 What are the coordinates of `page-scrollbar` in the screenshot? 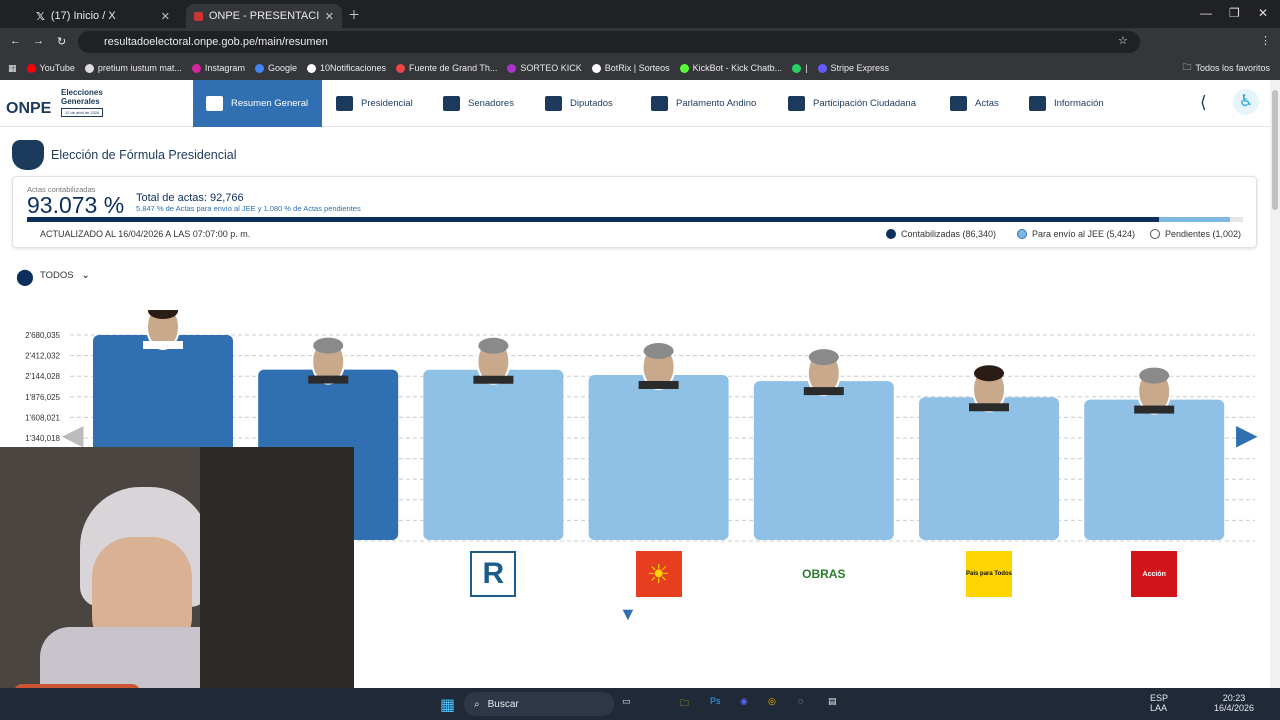 It's located at (1275, 384).